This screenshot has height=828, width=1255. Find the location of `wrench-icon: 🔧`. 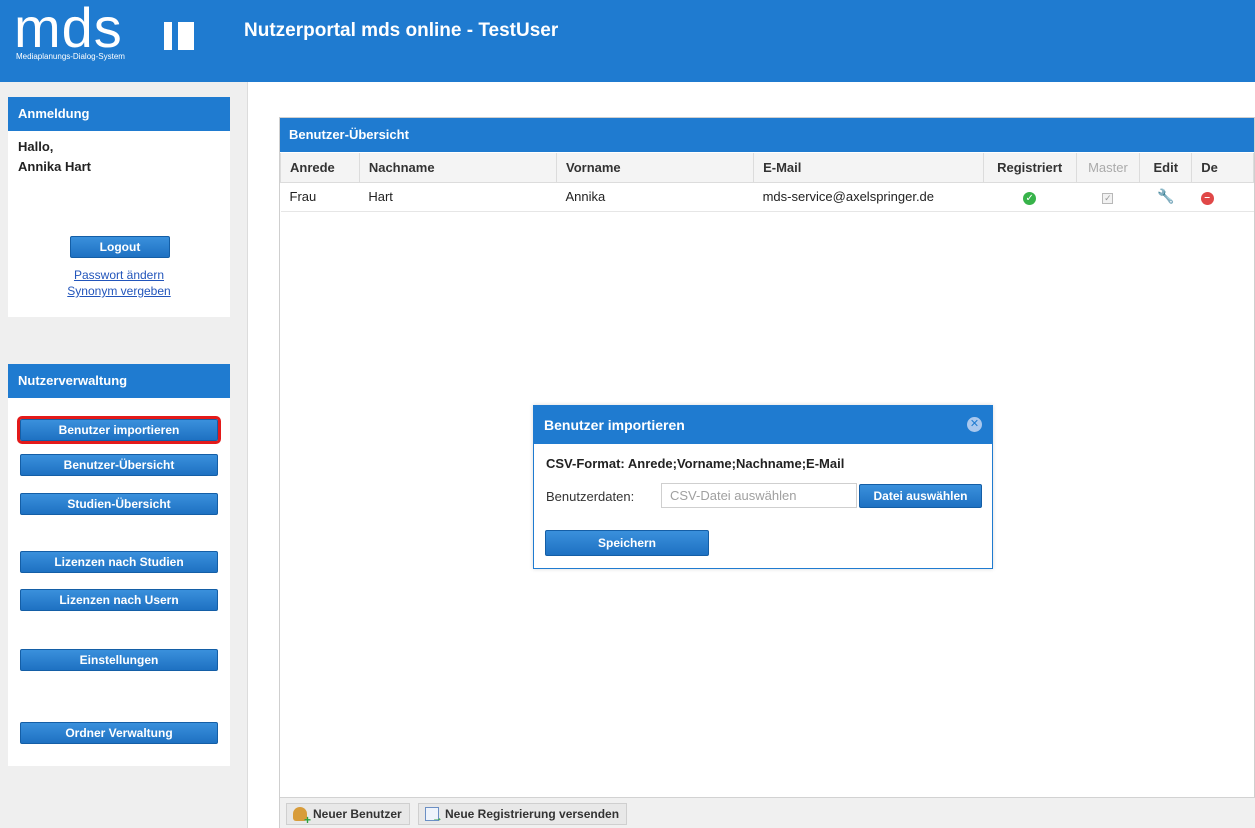

wrench-icon: 🔧 is located at coordinates (1165, 196).